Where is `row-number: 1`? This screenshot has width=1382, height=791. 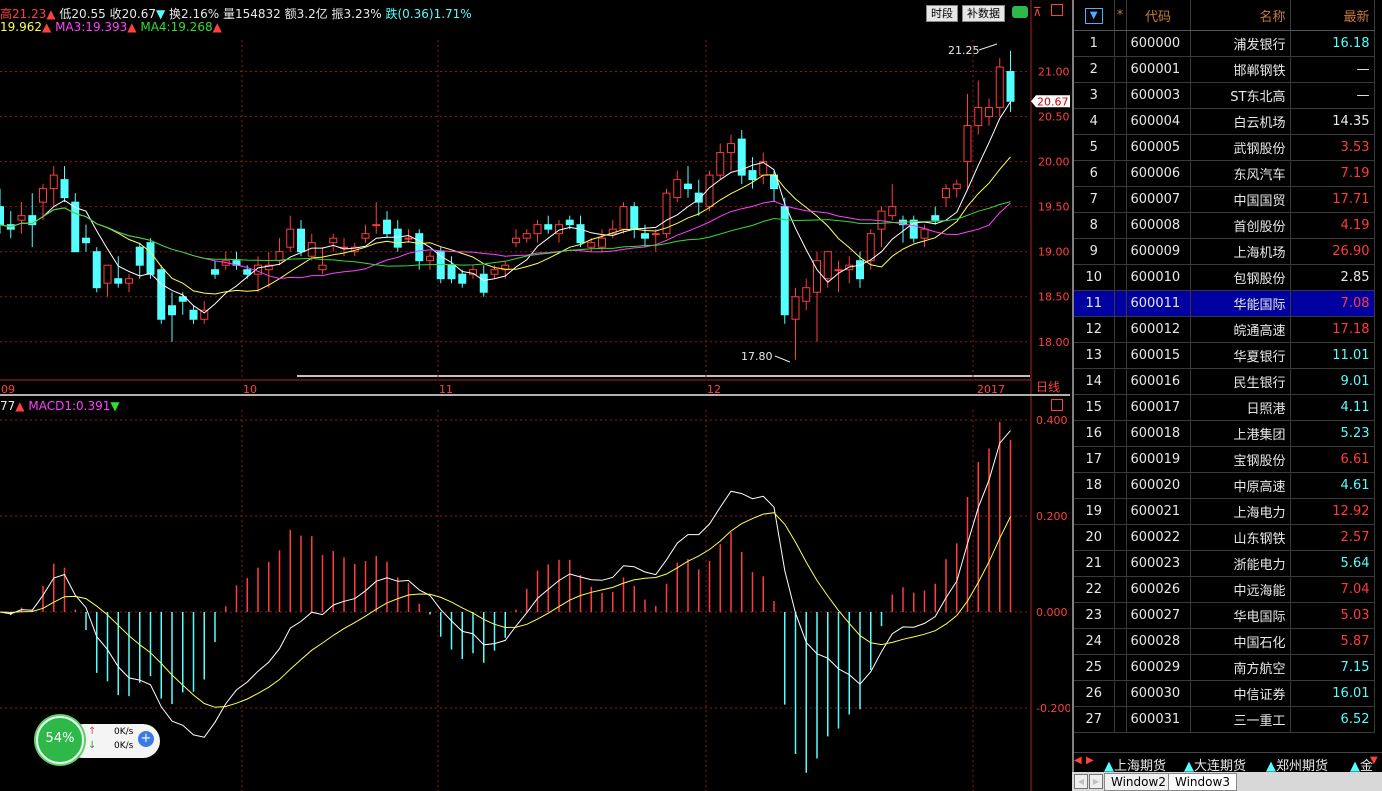
row-number: 1 is located at coordinates (1094, 43).